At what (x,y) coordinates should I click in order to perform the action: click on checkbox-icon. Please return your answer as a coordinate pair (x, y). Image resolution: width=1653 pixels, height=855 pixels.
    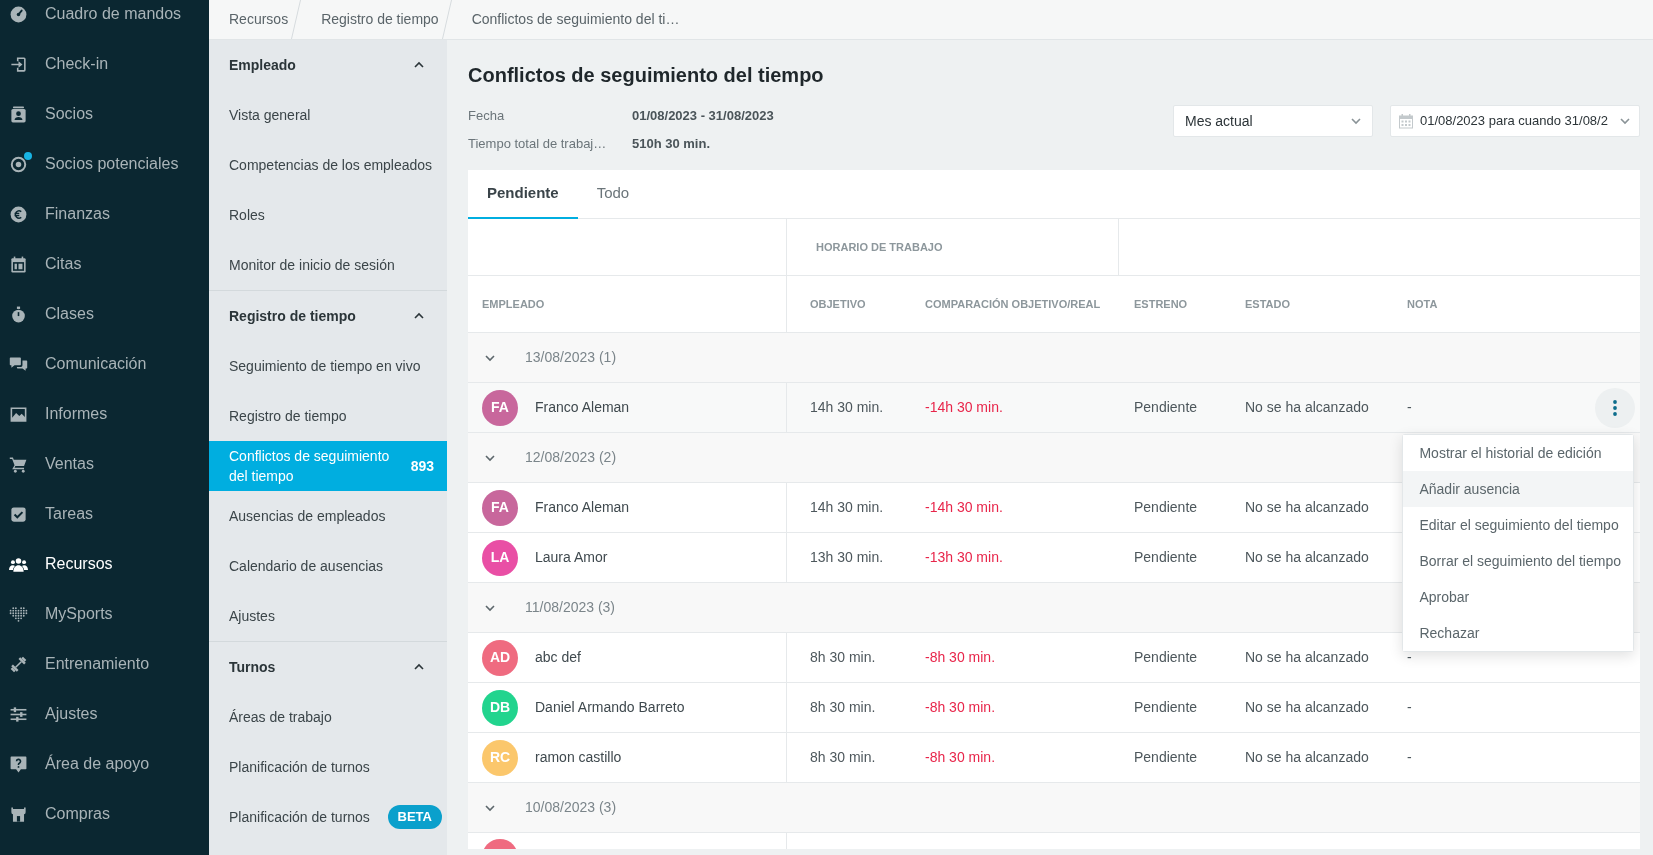
    Looking at the image, I should click on (18, 514).